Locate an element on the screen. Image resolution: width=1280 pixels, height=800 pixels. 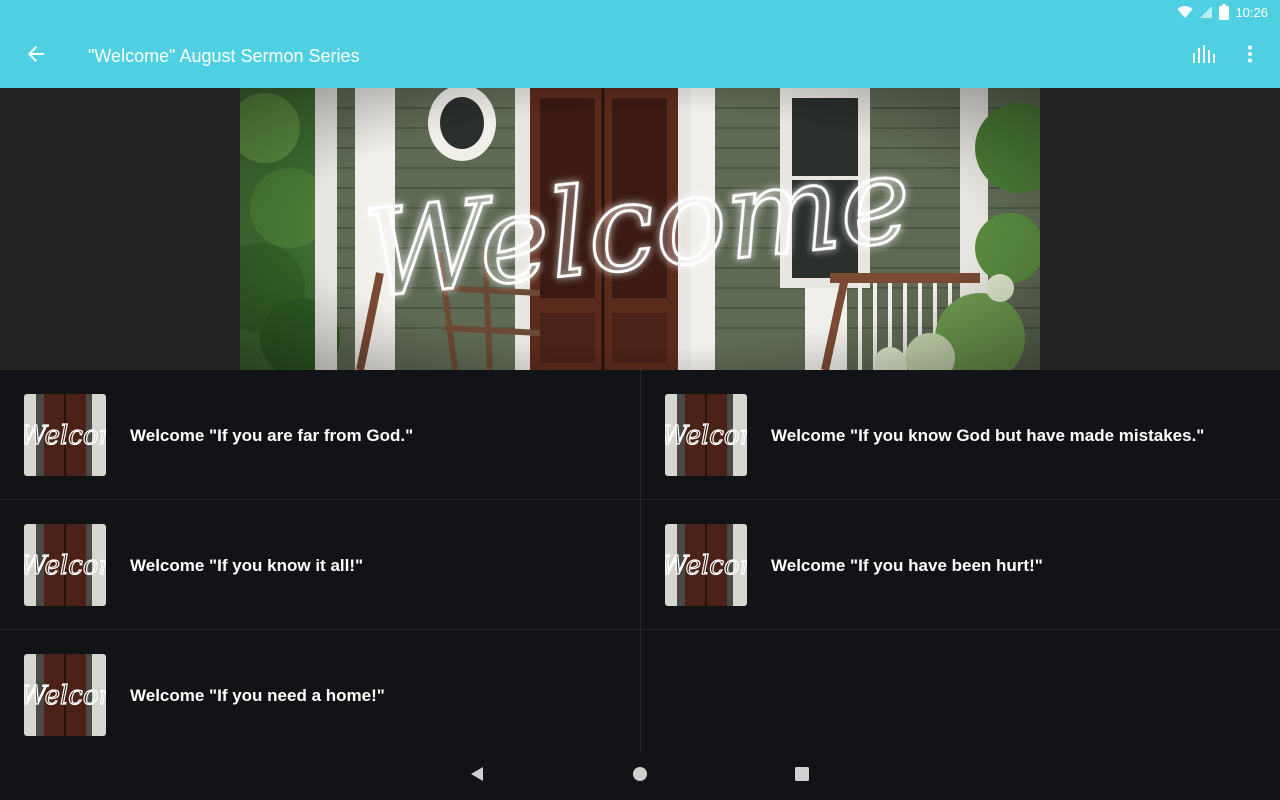
more-vert-icon is located at coordinates (1250, 56).